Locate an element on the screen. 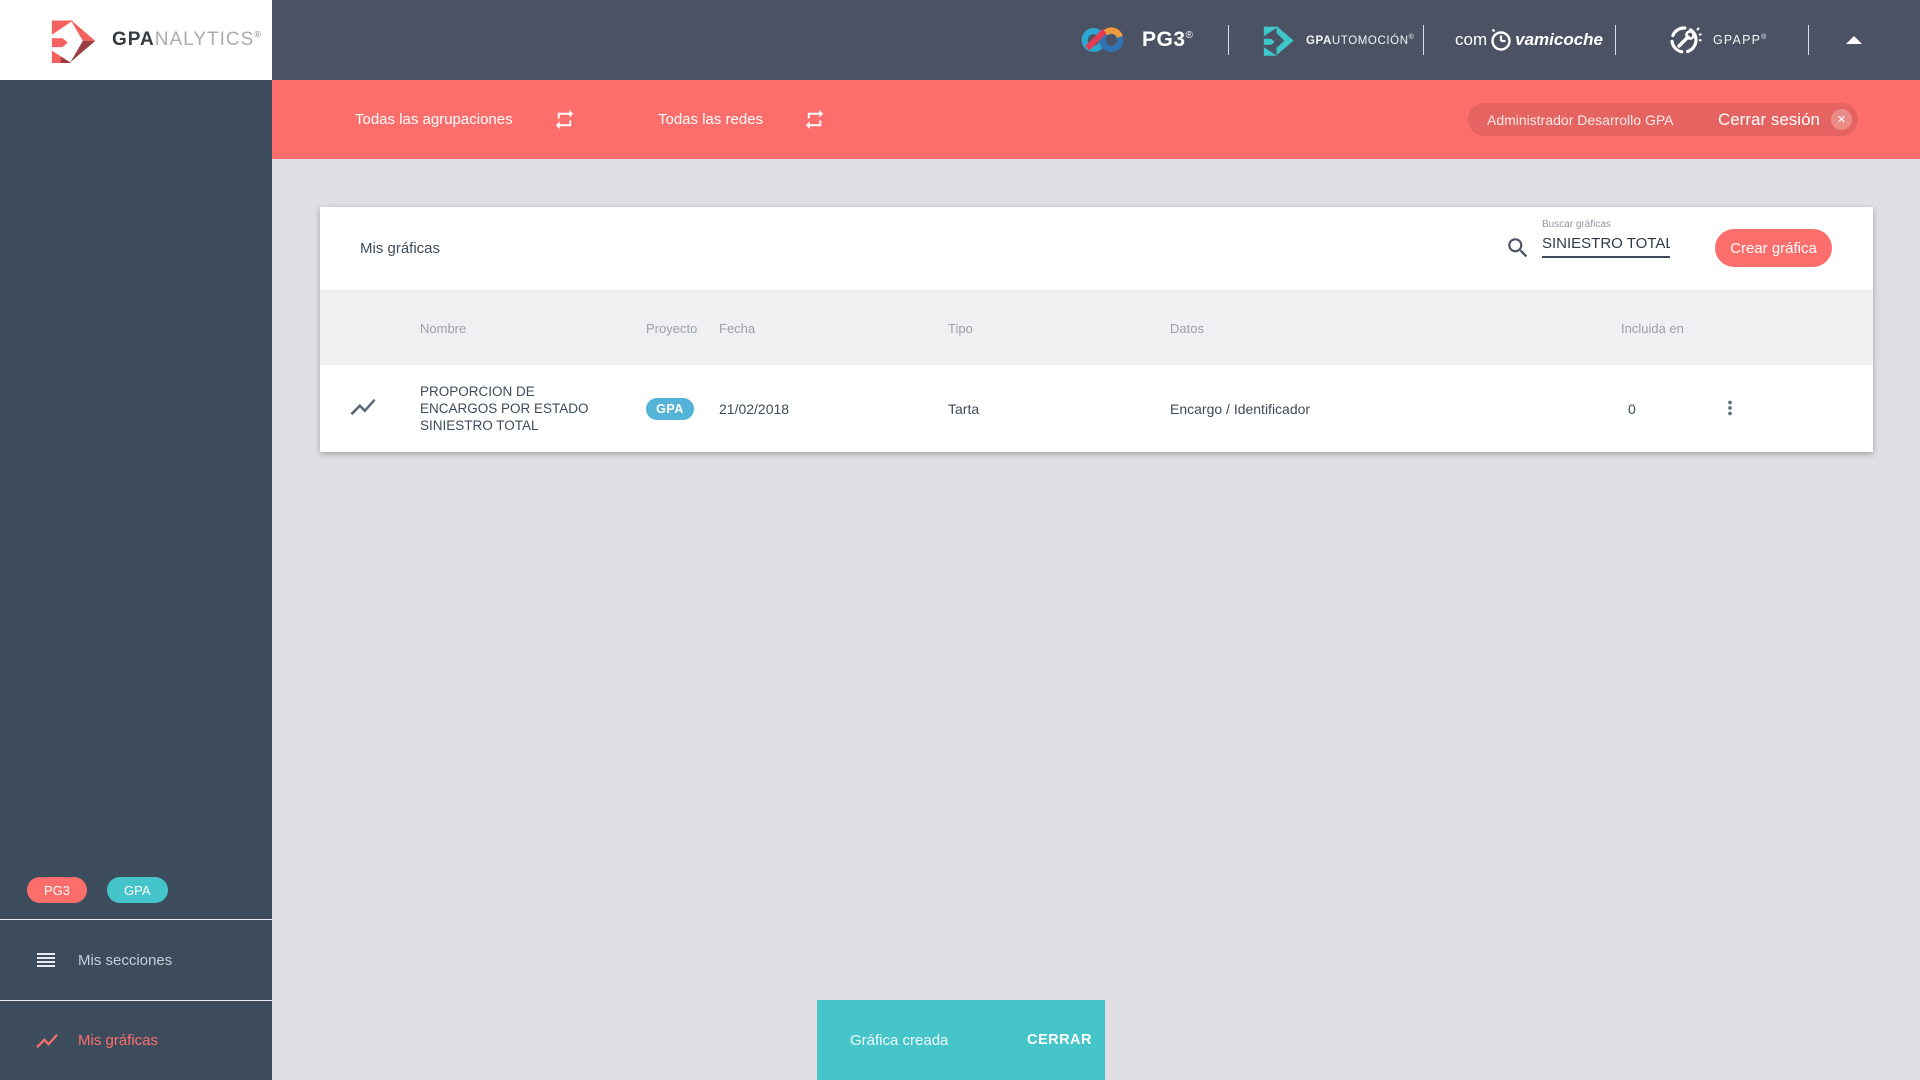 The width and height of the screenshot is (1920, 1080). column-nombre: Nombre is located at coordinates (443, 328).